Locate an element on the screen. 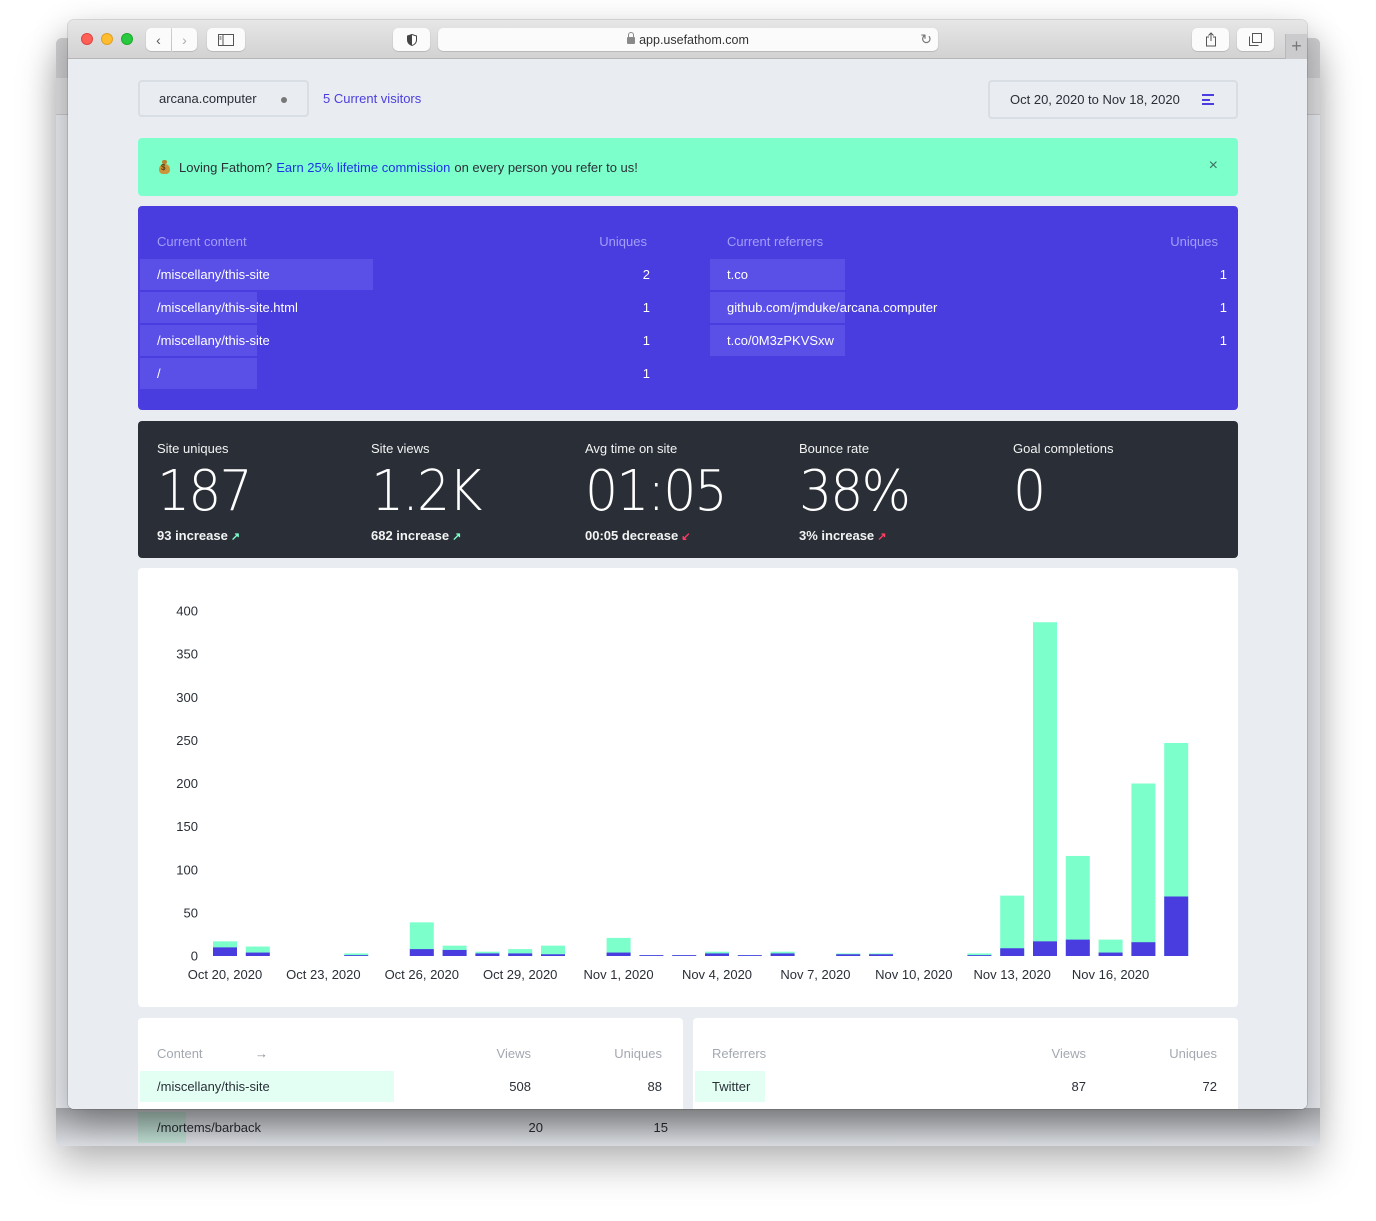 This screenshot has height=1221, width=1376. share-button is located at coordinates (1210, 39).